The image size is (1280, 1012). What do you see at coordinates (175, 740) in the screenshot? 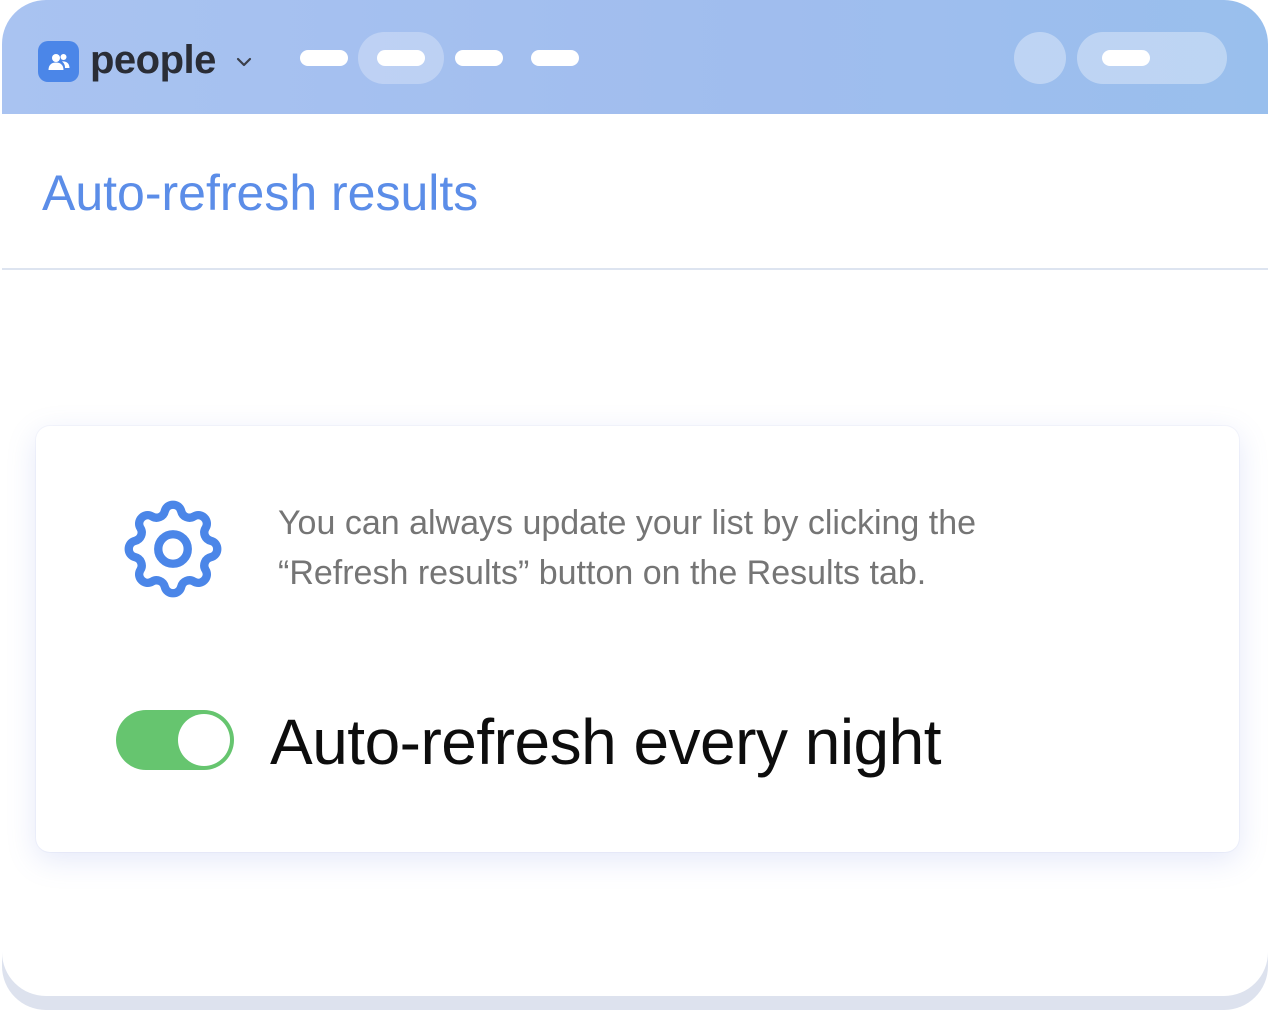
I see `auto-refresh-toggle` at bounding box center [175, 740].